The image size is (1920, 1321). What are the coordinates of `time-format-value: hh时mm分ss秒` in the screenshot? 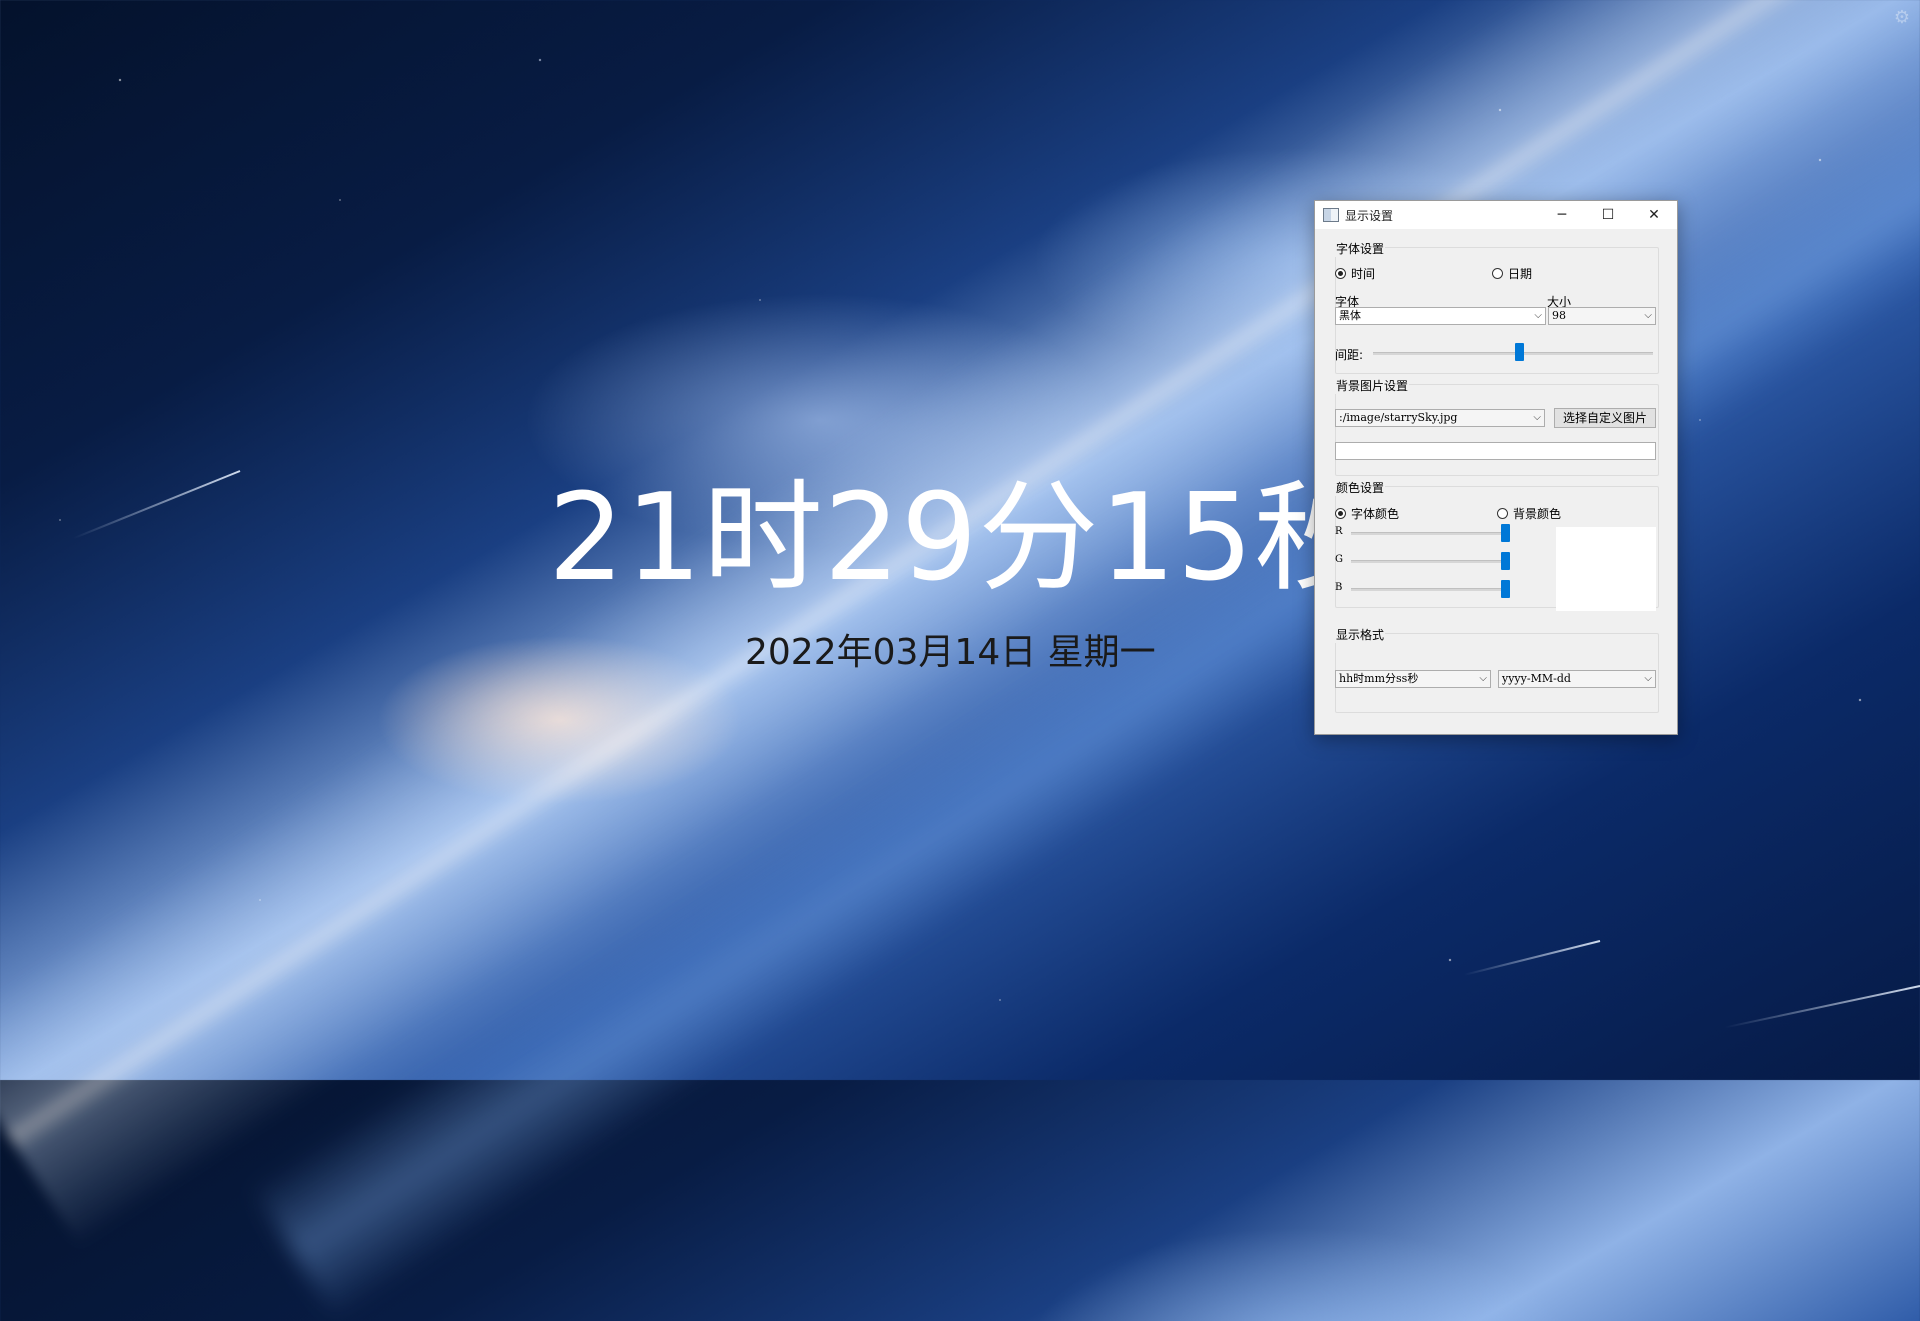 It's located at (1379, 678).